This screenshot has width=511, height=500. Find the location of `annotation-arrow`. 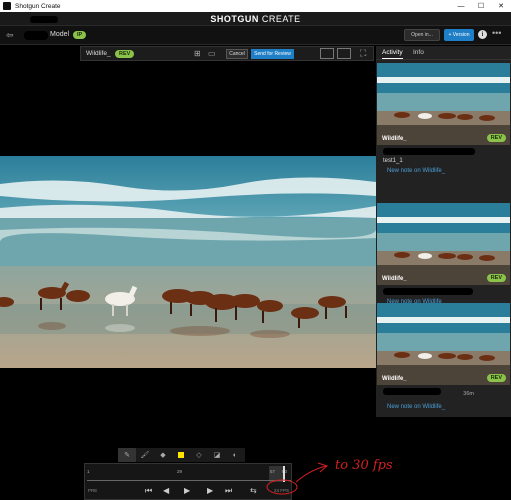

annotation-arrow is located at coordinates (311, 474).